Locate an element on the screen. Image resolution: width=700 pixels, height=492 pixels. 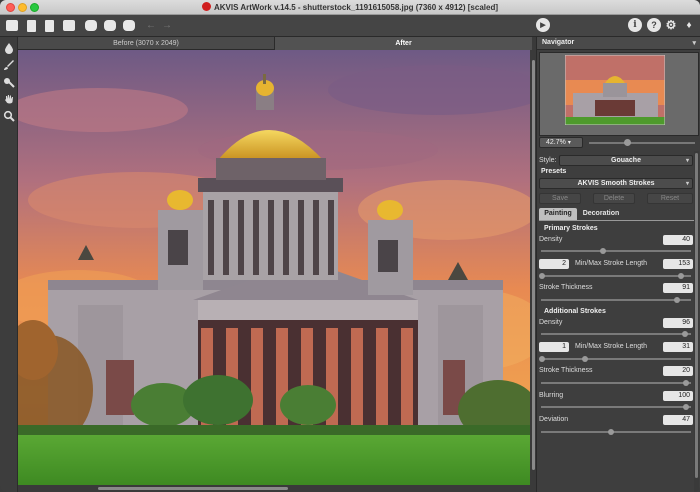
zoom-slider-track is located at coordinates (642, 143).